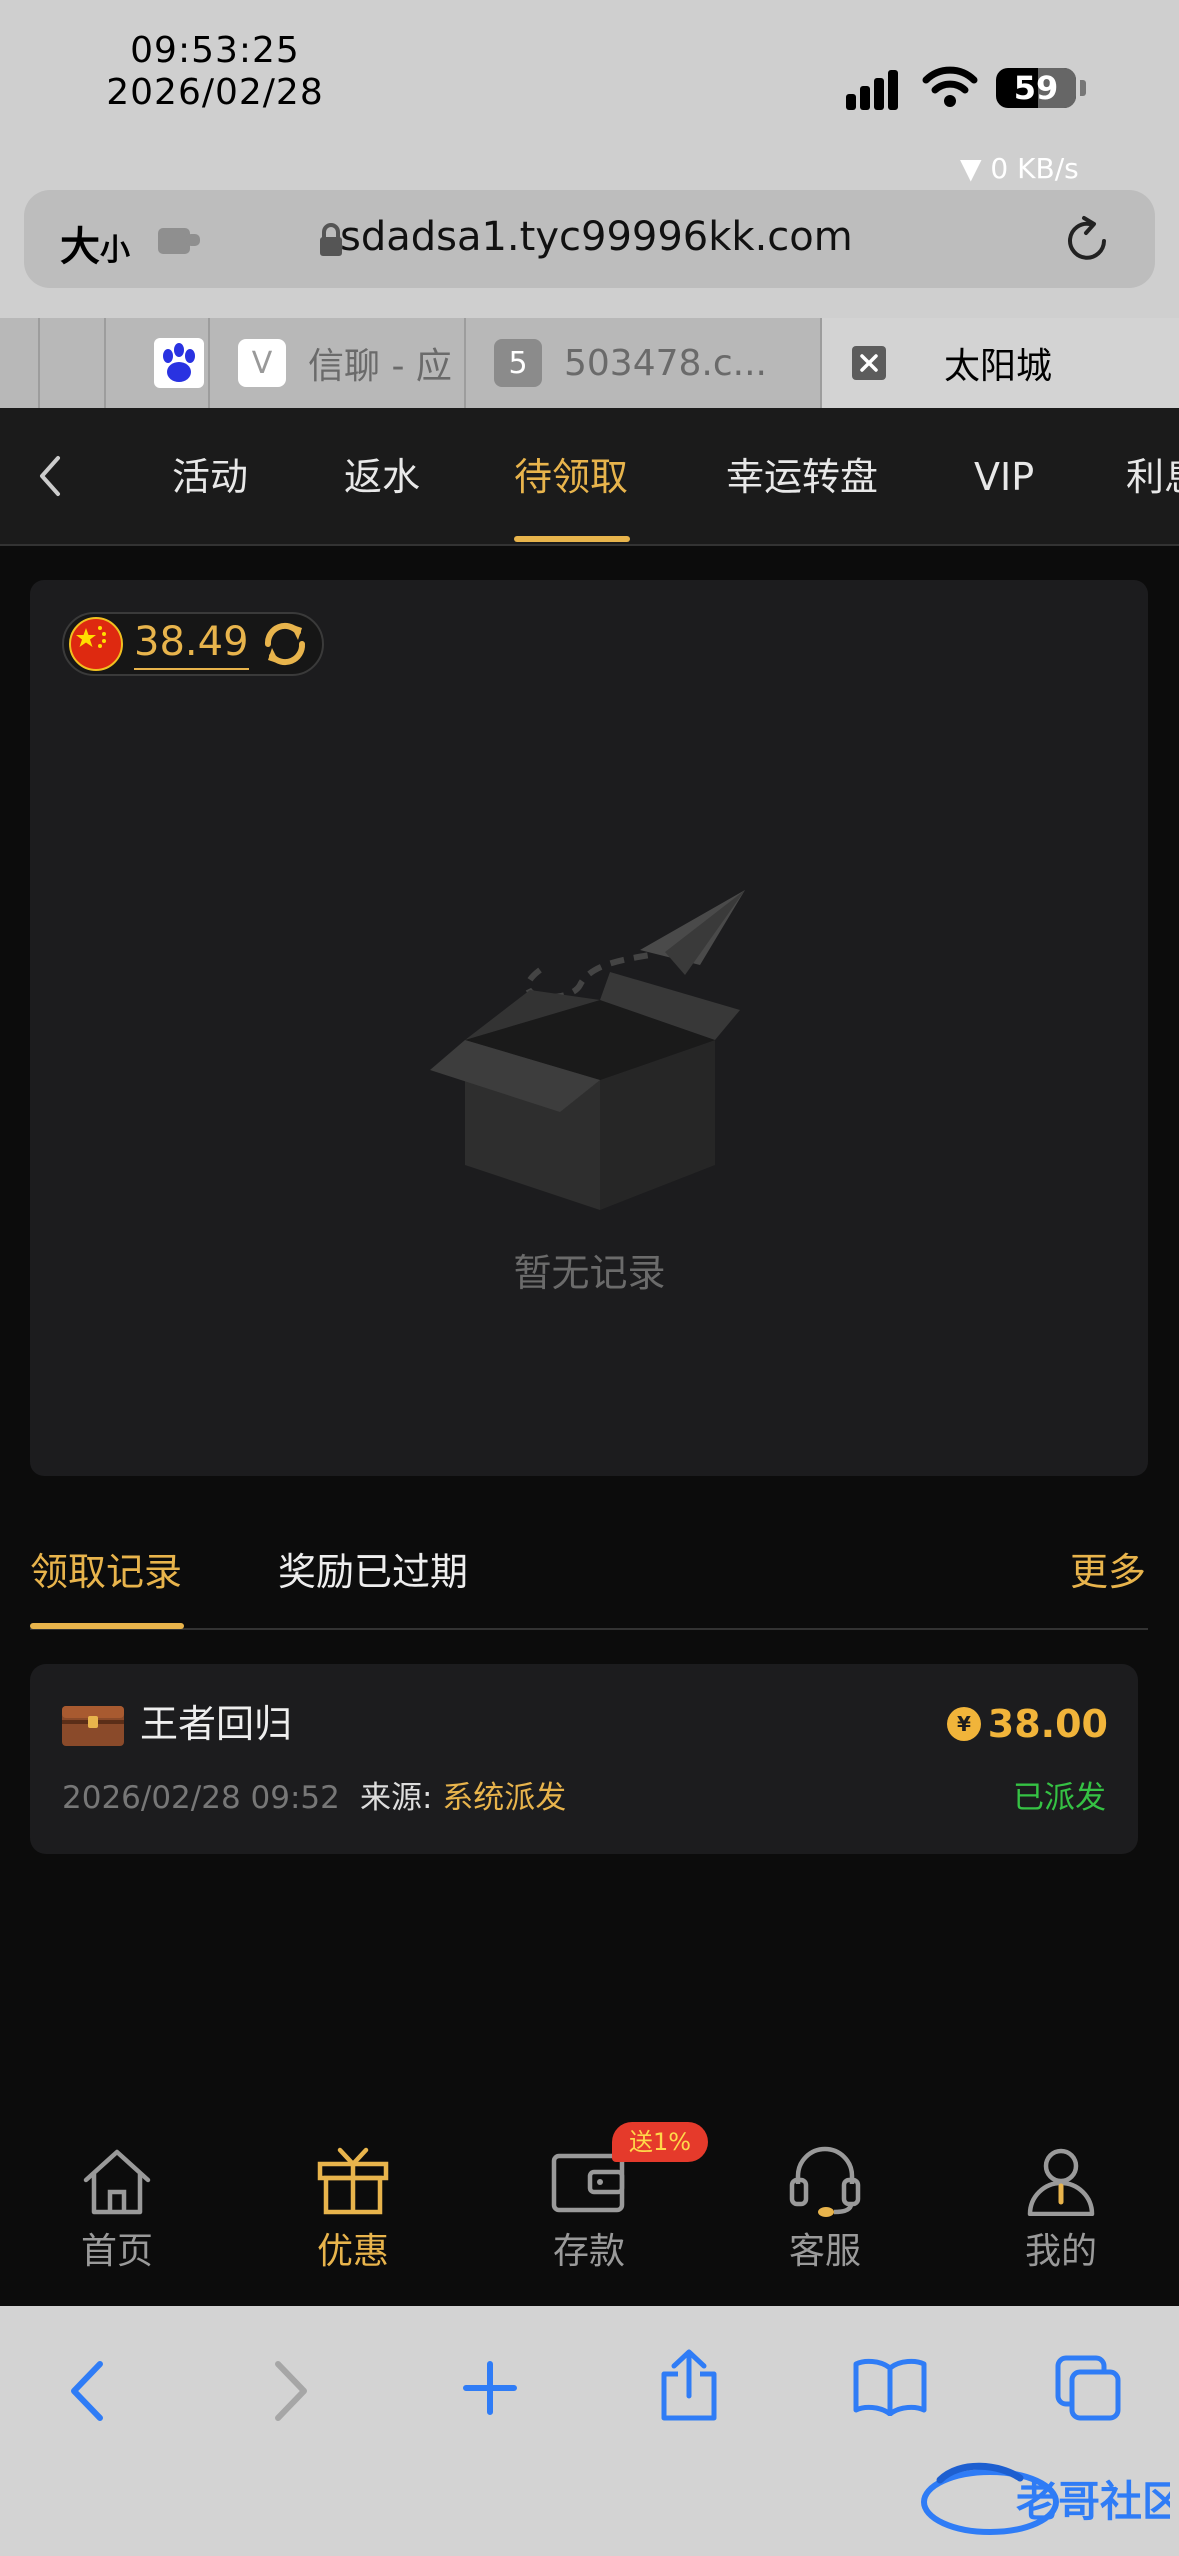 This screenshot has height=2556, width=1179. Describe the element at coordinates (571, 477) in the screenshot. I see `category-tab-pending: 待领取` at that location.